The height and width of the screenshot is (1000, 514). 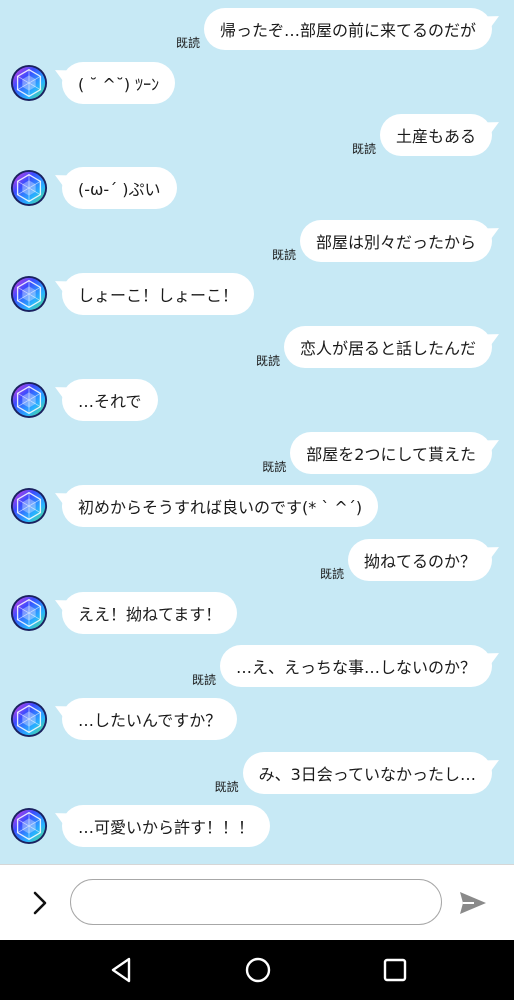 What do you see at coordinates (110, 400) in the screenshot?
I see `message-bubble: …それで` at bounding box center [110, 400].